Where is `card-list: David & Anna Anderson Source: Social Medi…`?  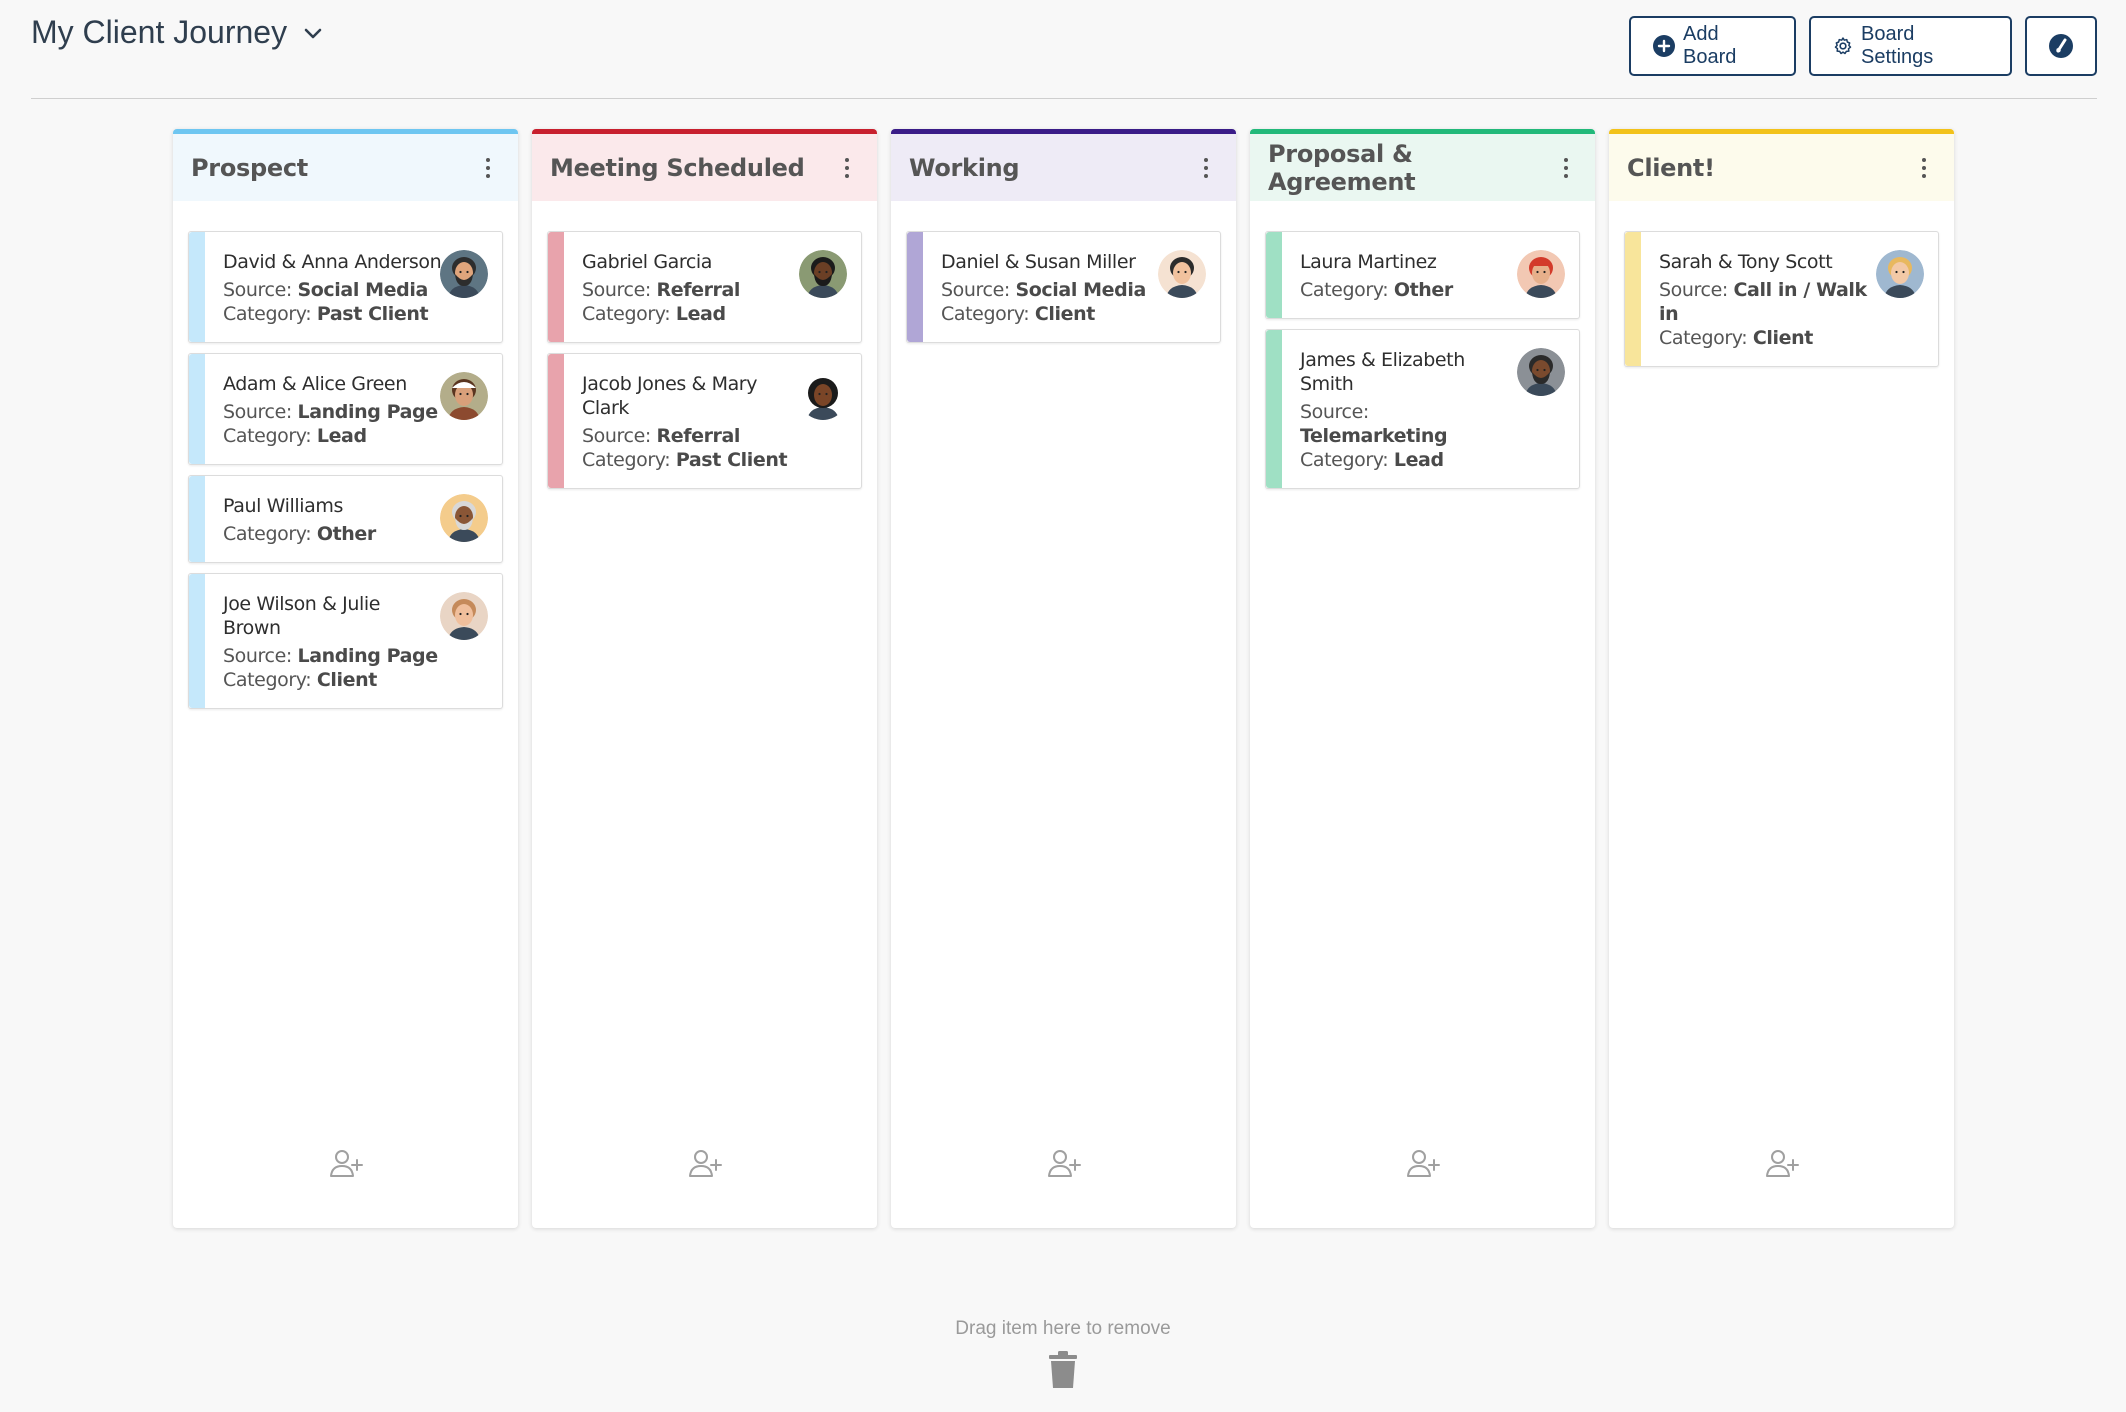
card-list: David & Anna Anderson Source: Social Medi… is located at coordinates (345, 455).